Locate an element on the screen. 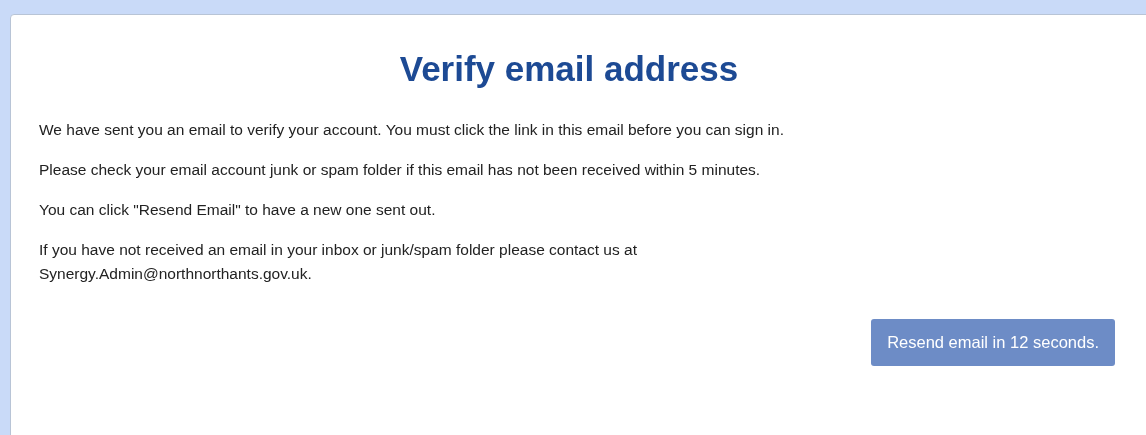 The height and width of the screenshot is (435, 1146). paragraph: You can click "Resend Email" to have a new one sent out. is located at coordinates (238, 210).